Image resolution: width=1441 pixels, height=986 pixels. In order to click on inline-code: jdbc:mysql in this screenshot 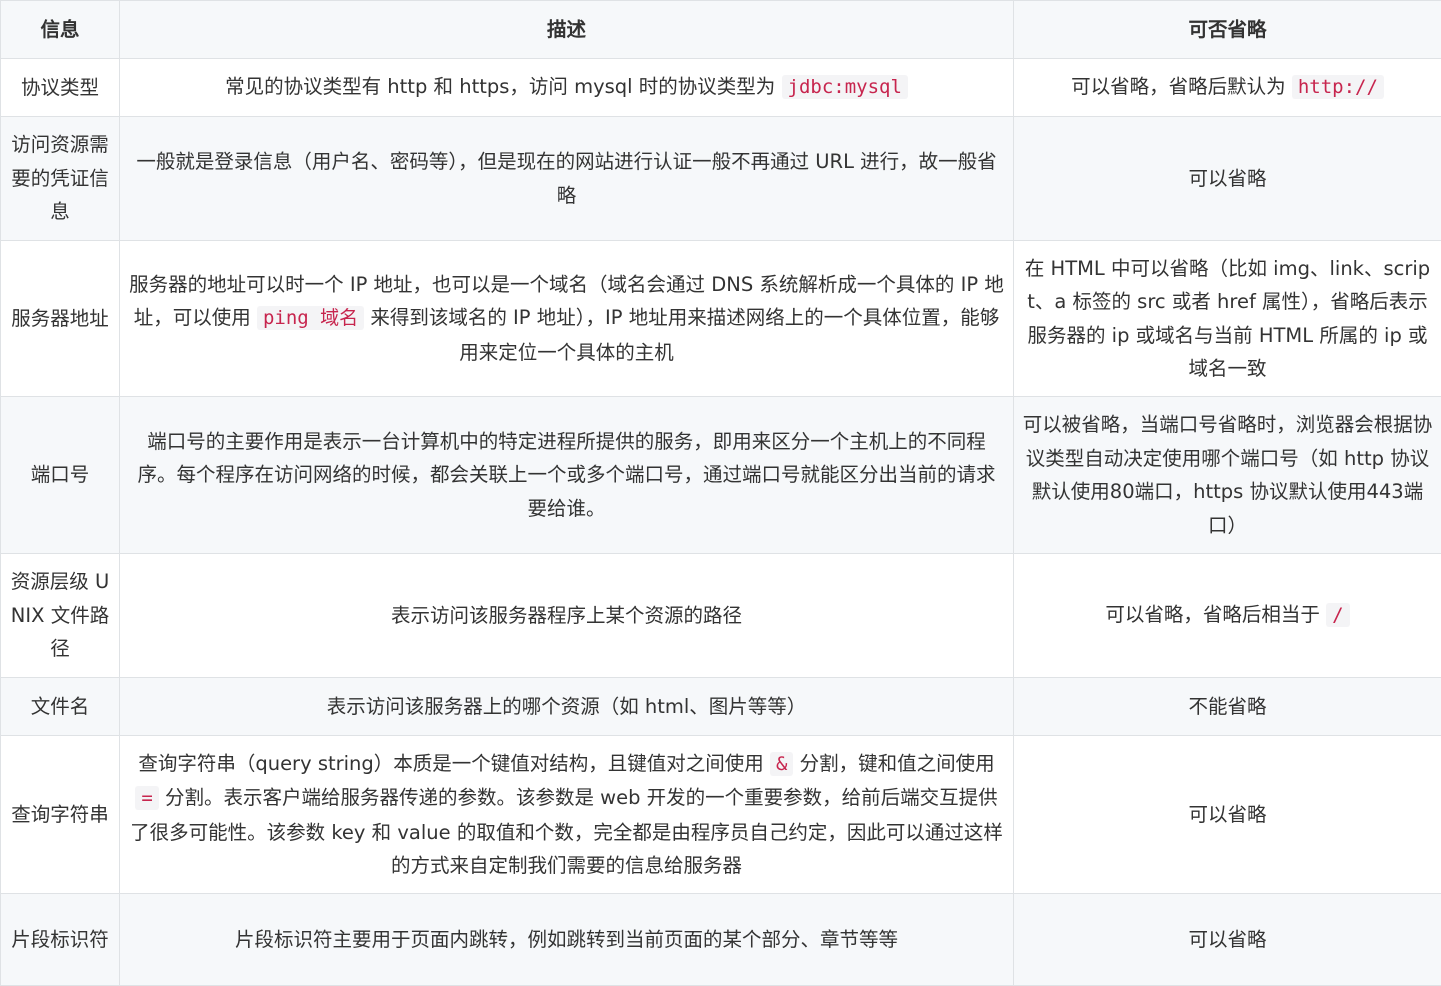, I will do `click(845, 87)`.